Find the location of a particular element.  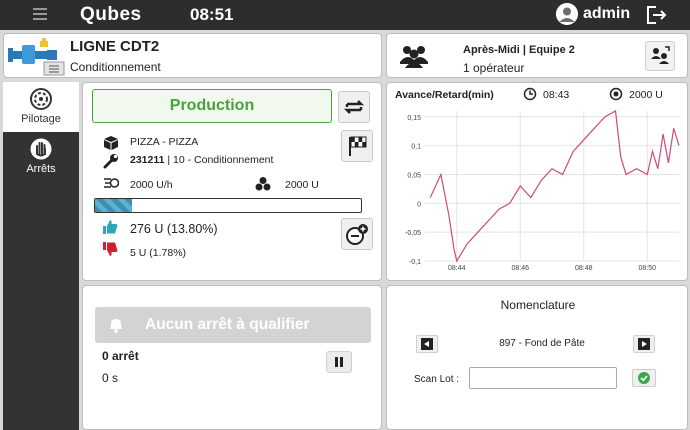

y-tick-label: -0,1 is located at coordinates (415, 262).